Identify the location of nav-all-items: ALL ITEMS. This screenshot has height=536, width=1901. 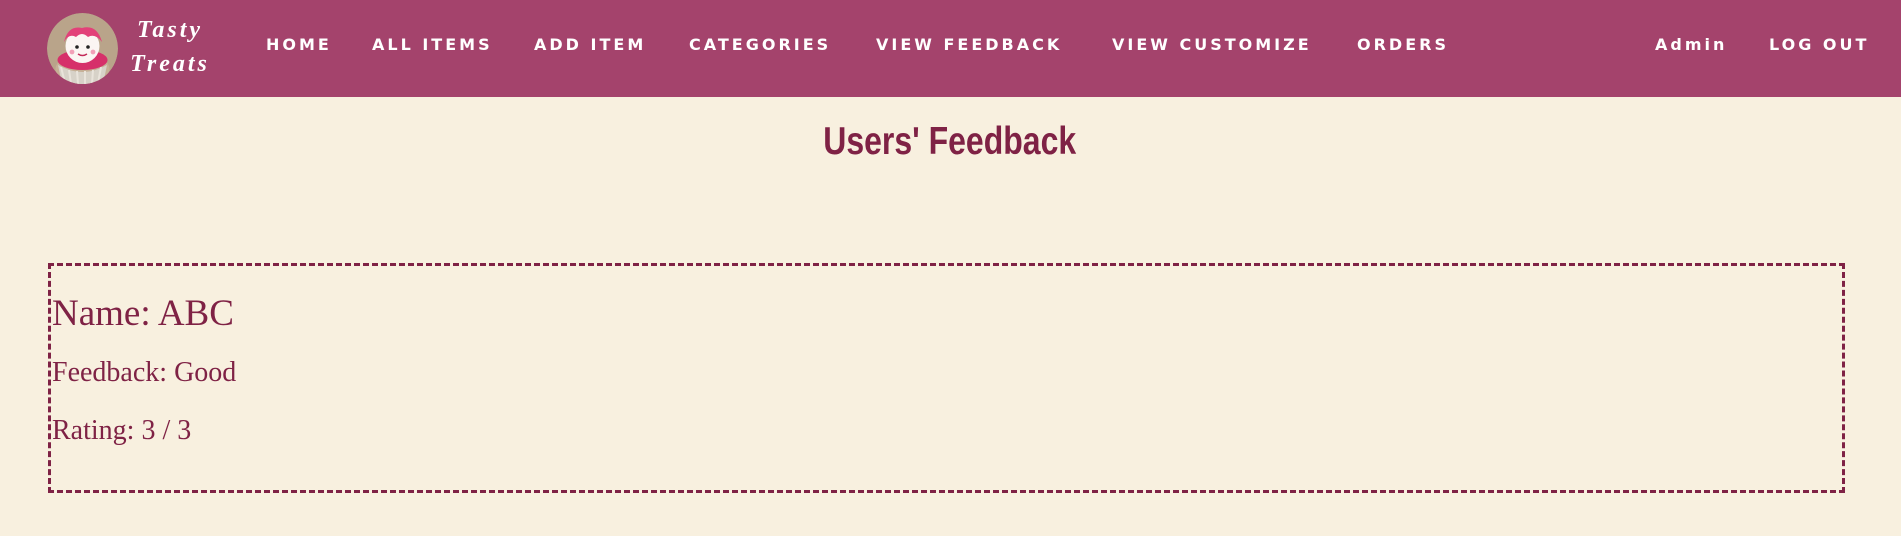
(432, 45).